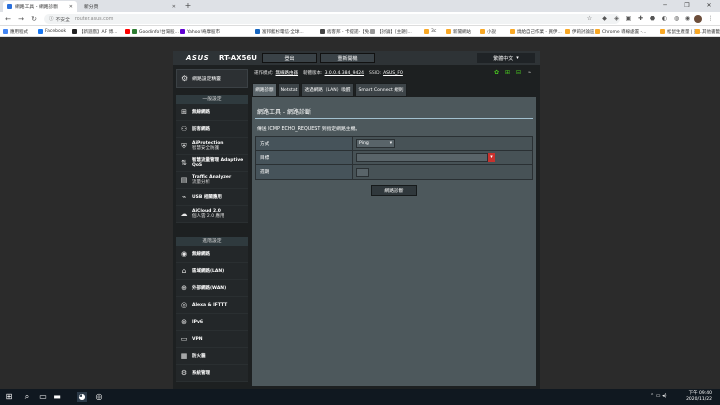  Describe the element at coordinates (710, 18) in the screenshot. I see `menu-icon: ⋮` at that location.